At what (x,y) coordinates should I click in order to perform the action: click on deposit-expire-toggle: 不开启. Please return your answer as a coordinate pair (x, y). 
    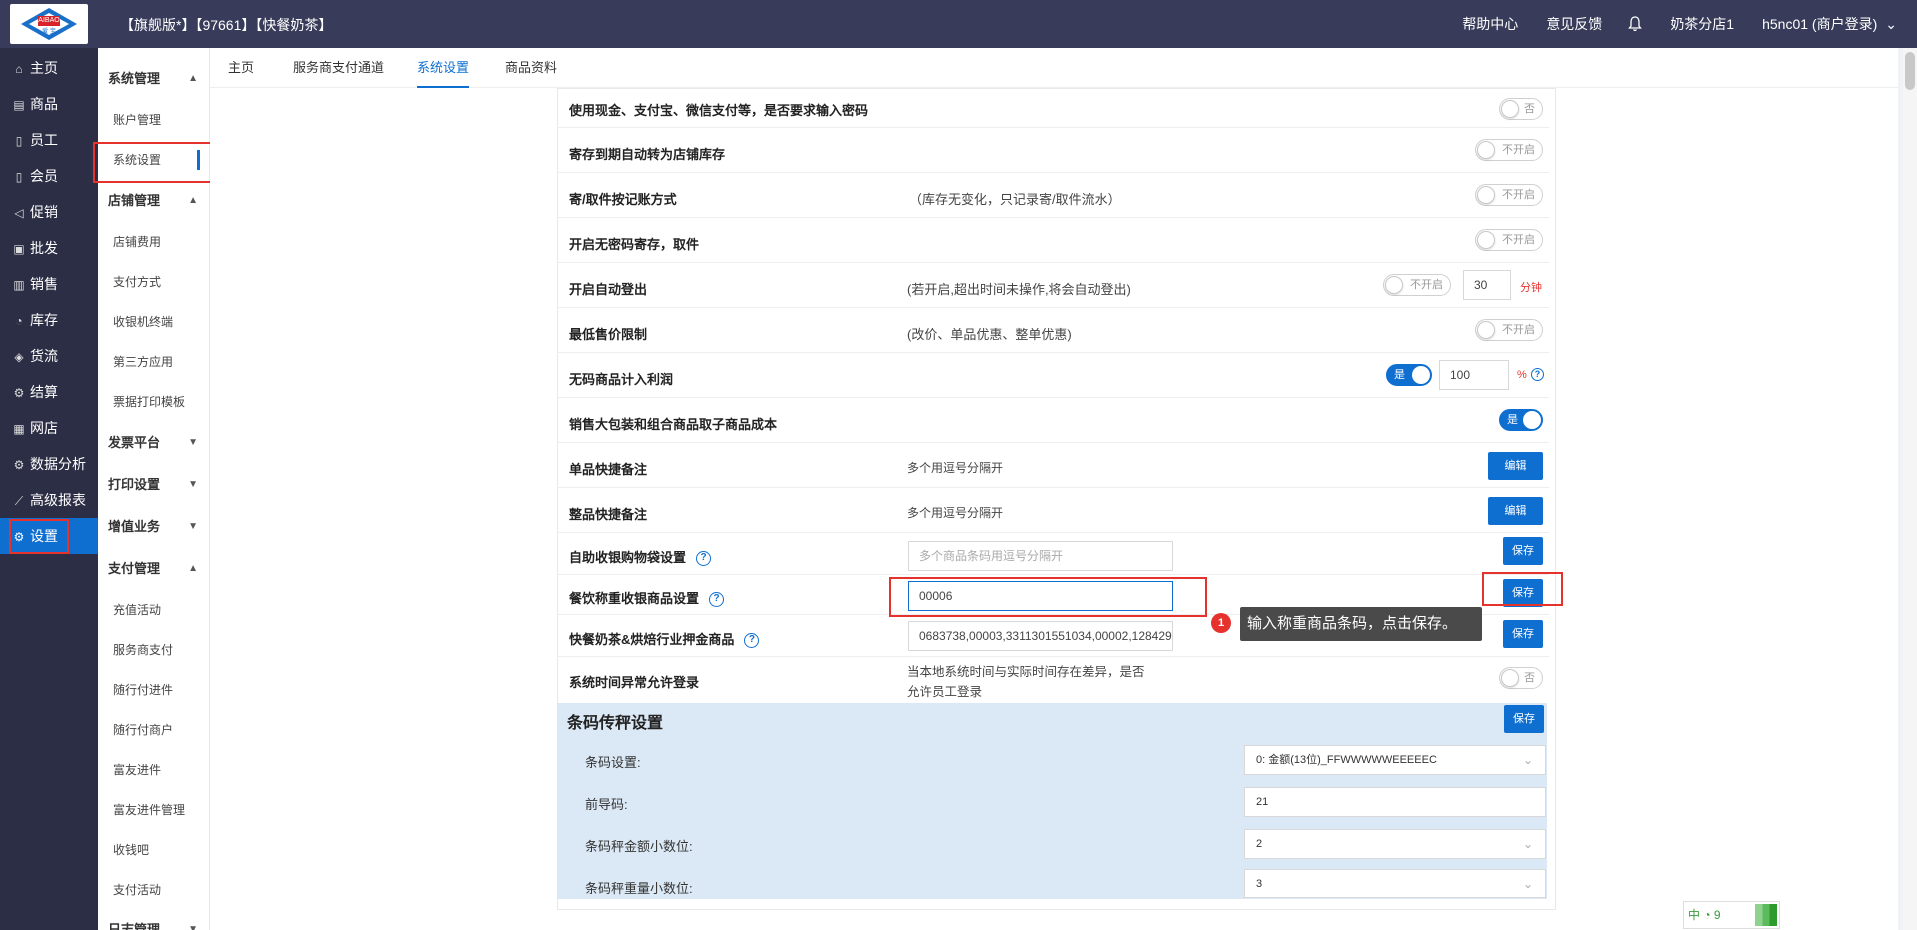
    Looking at the image, I should click on (1509, 150).